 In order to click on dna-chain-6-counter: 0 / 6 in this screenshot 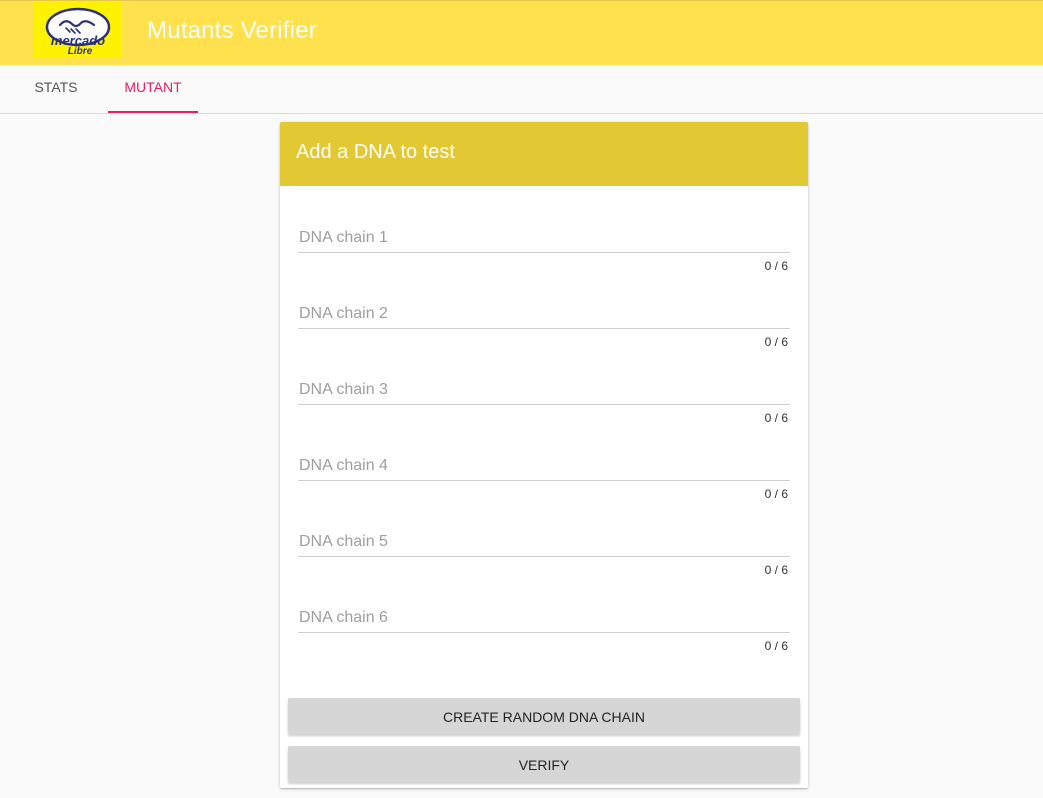, I will do `click(776, 646)`.